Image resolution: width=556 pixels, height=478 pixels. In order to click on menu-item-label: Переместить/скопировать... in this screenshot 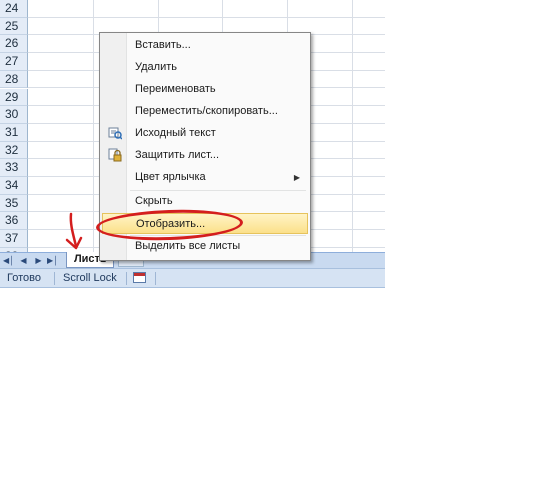, I will do `click(206, 111)`.